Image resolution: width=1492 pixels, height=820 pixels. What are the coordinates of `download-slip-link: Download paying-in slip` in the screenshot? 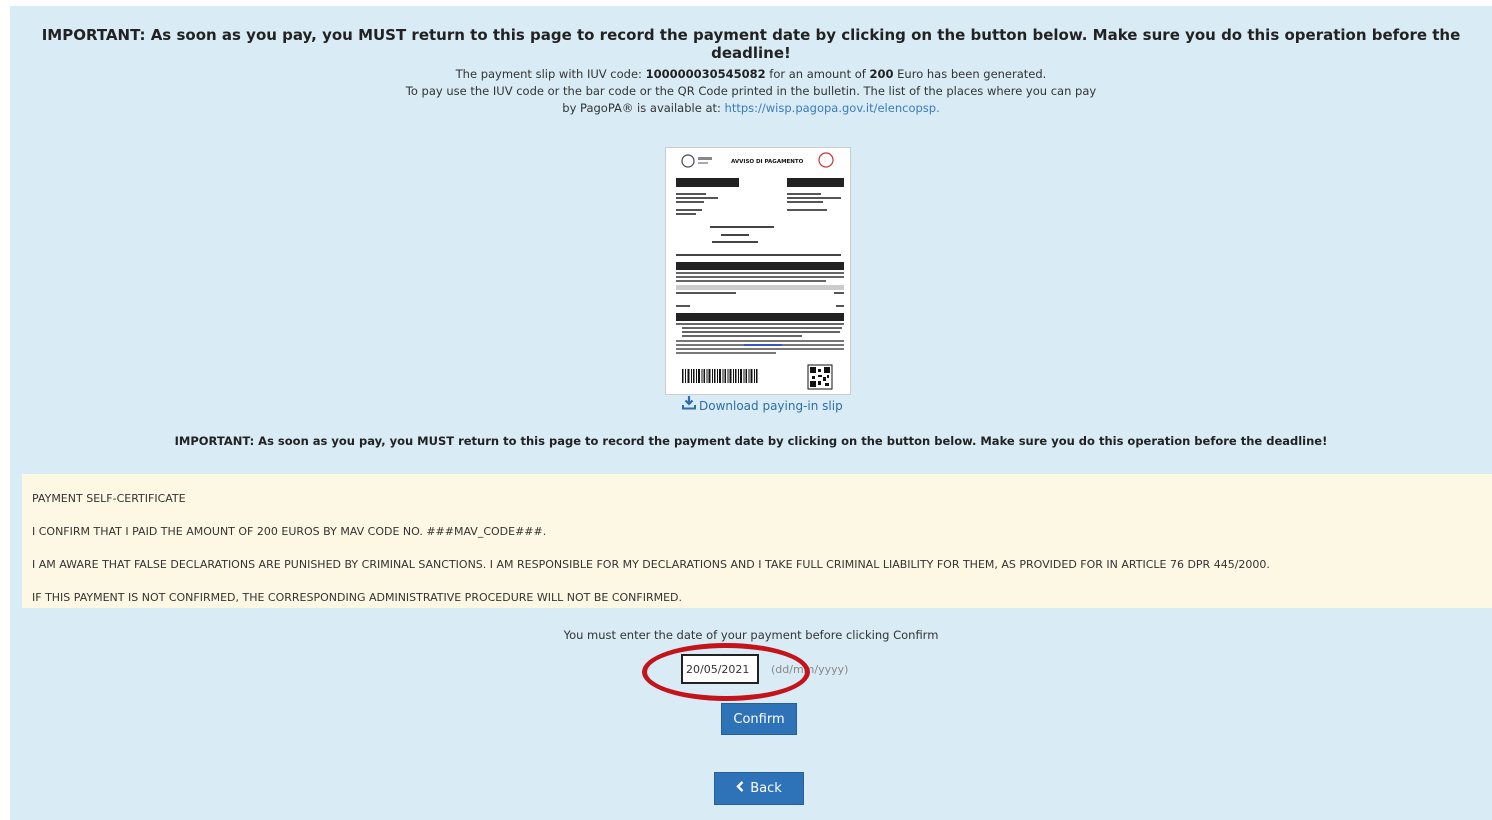 It's located at (762, 404).